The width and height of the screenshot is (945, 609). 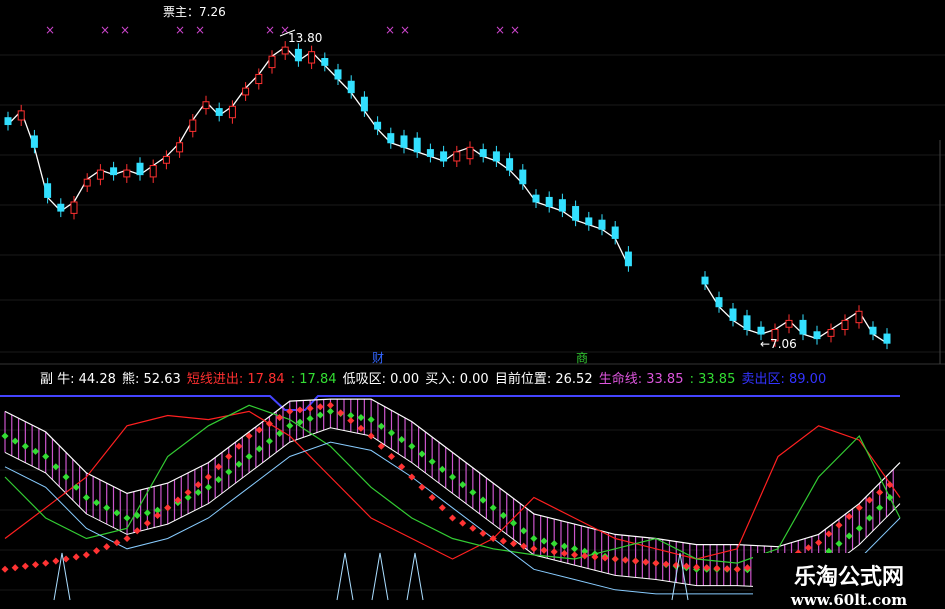 I want to click on info-buy: 买入: 0.00, so click(x=457, y=379).